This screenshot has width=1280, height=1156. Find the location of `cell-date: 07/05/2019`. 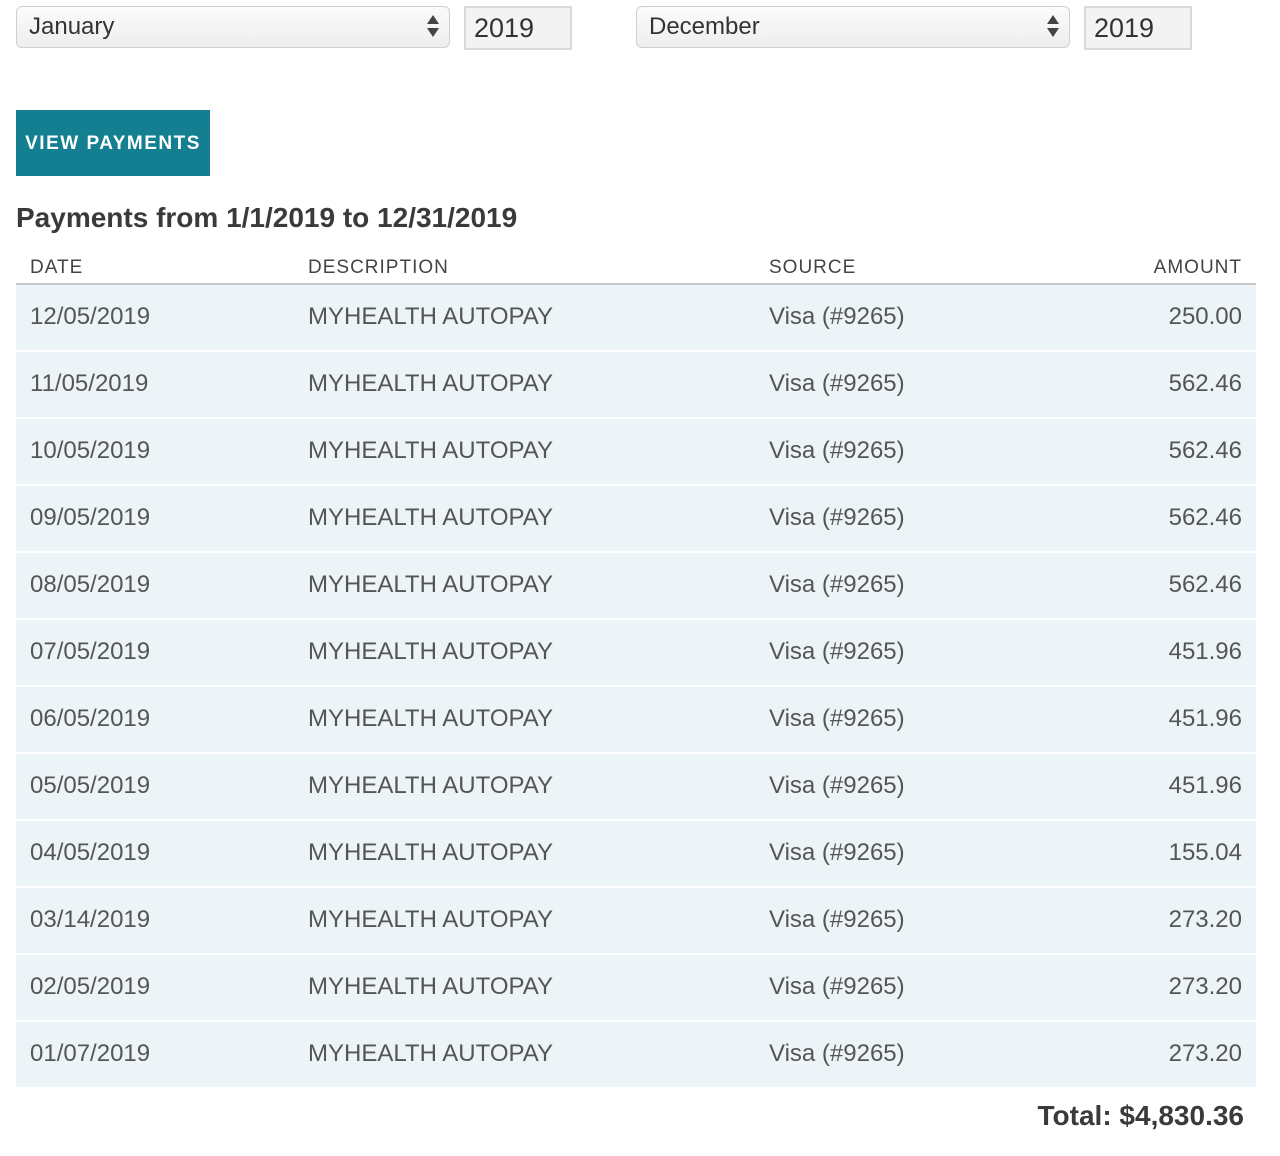

cell-date: 07/05/2019 is located at coordinates (90, 651).